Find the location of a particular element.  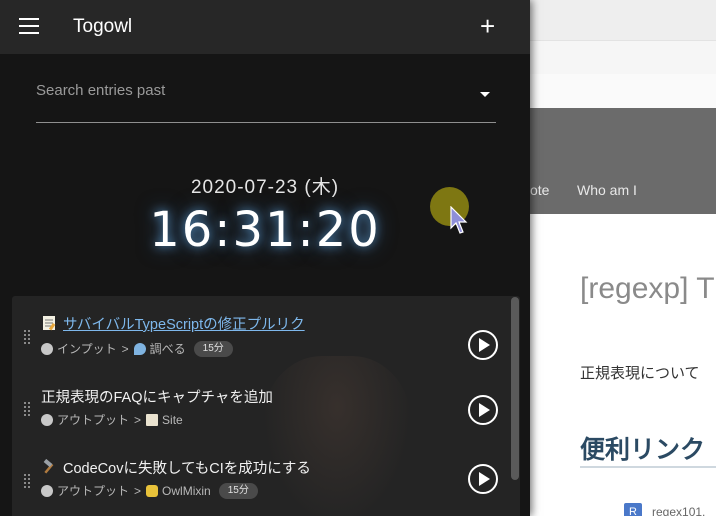

entry-client: 調べる is located at coordinates (167, 349).